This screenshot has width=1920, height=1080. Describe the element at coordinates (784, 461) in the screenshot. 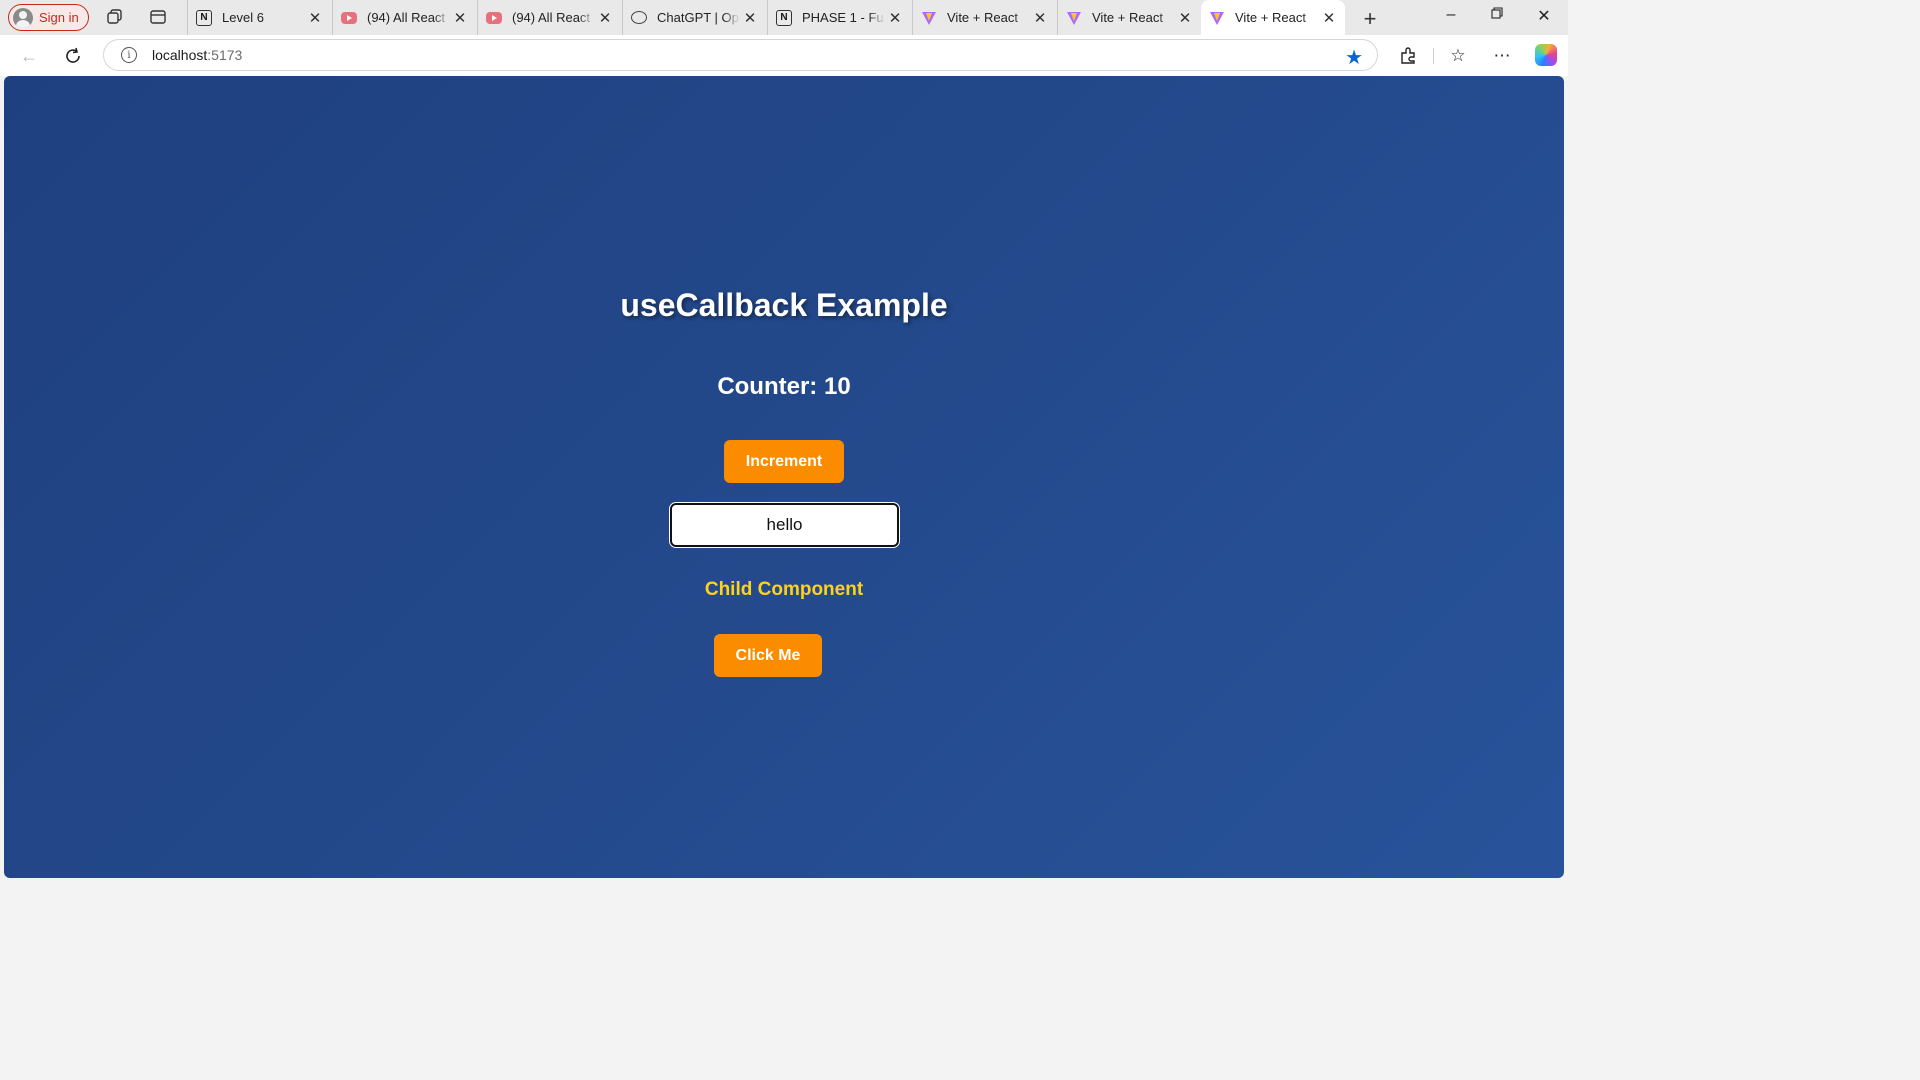

I see `increment-button: Increment` at that location.